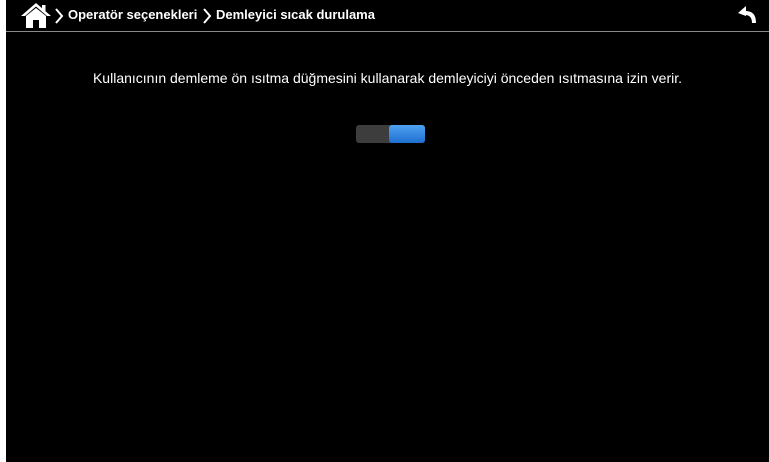 The image size is (769, 462). What do you see at coordinates (132, 14) in the screenshot?
I see `breadcrumb-operator-options: Operatör seçenekleri` at bounding box center [132, 14].